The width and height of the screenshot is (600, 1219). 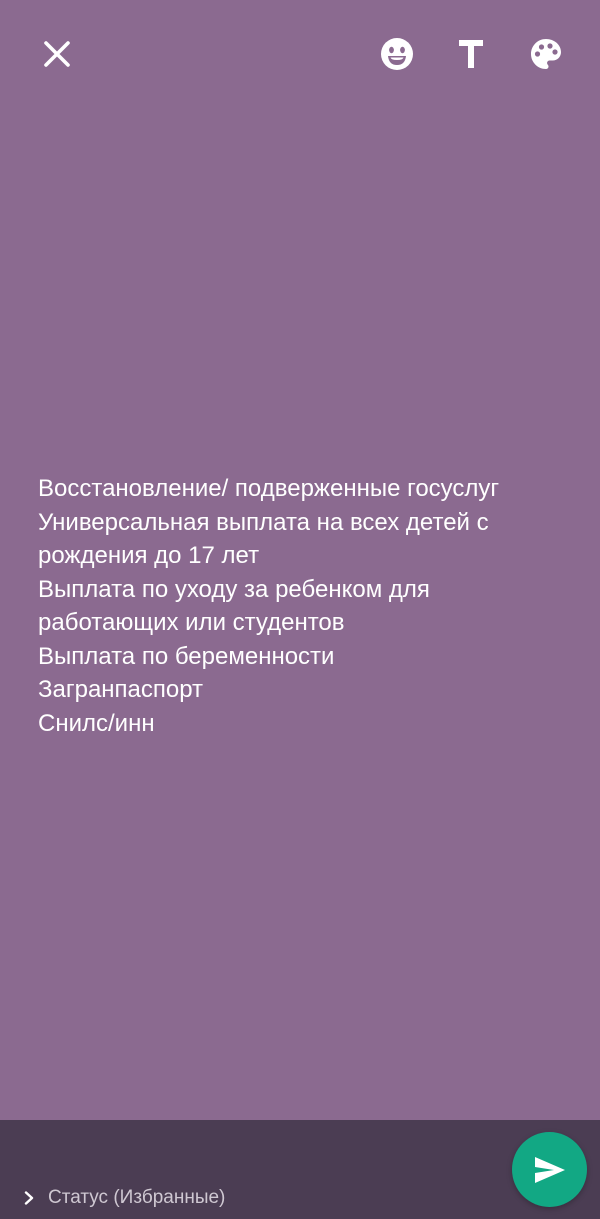 I want to click on status-text-line: Восстановление/ подверженные госуслуг, so click(x=269, y=488).